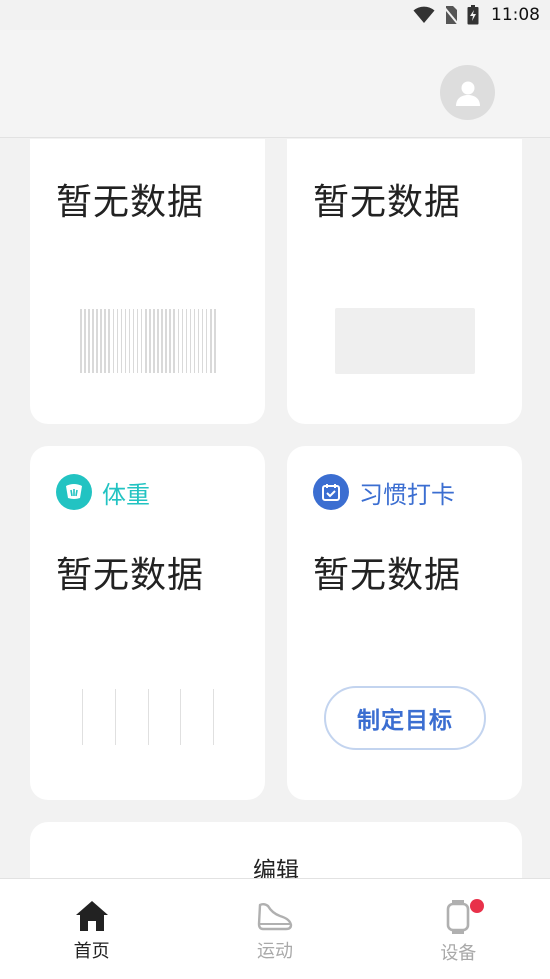 The image size is (550, 979). I want to click on card-top-right: 暂无数据, so click(404, 281).